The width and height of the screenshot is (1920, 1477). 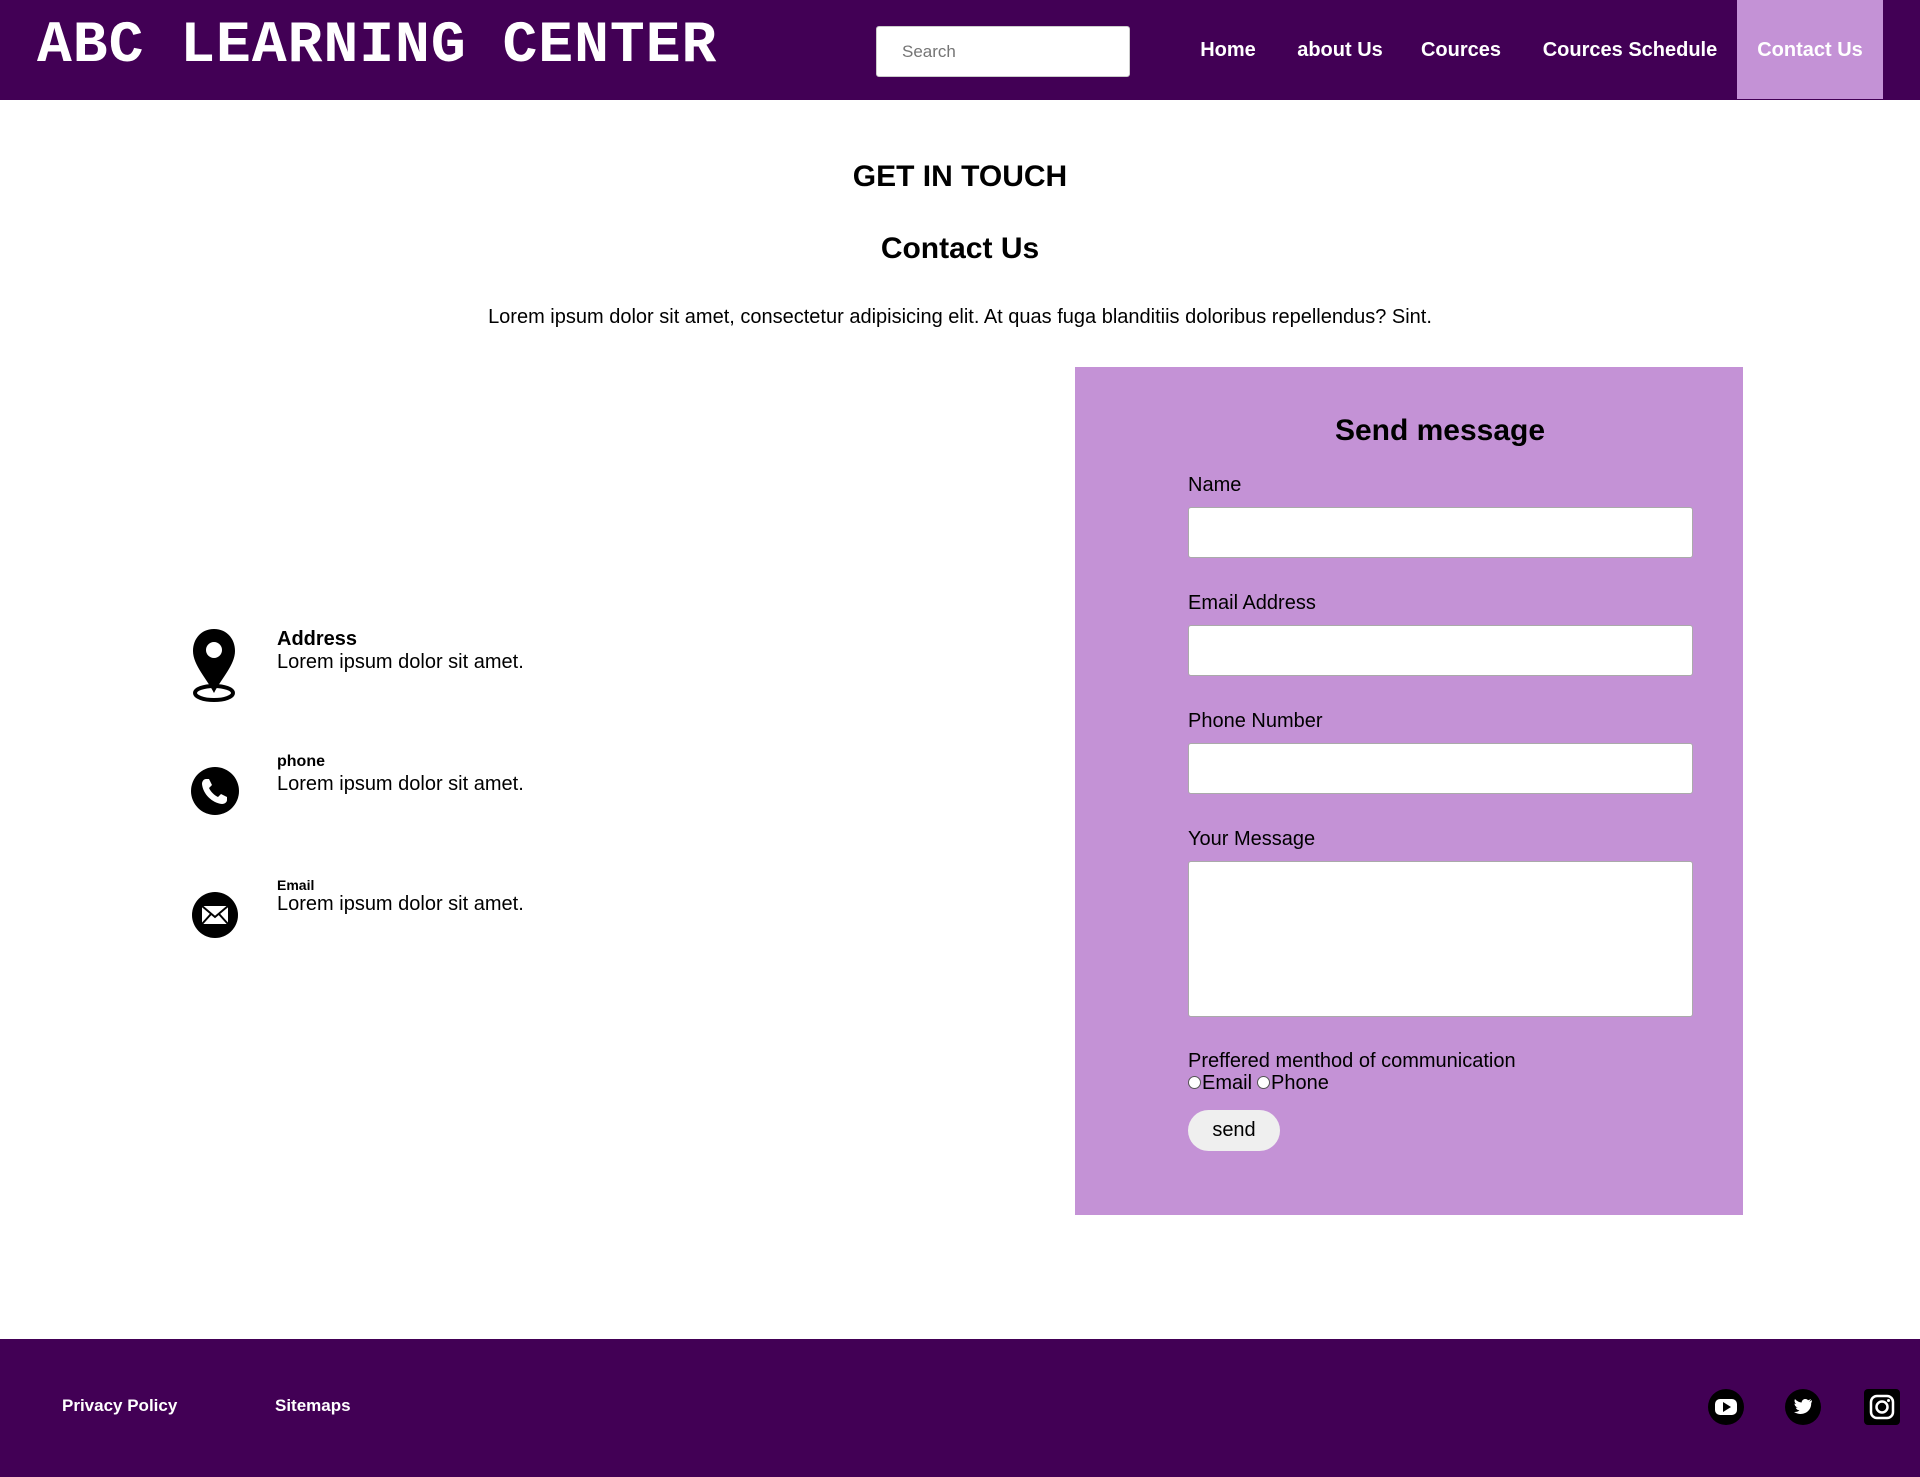 What do you see at coordinates (1227, 1083) in the screenshot?
I see `email-radio-label: Email` at bounding box center [1227, 1083].